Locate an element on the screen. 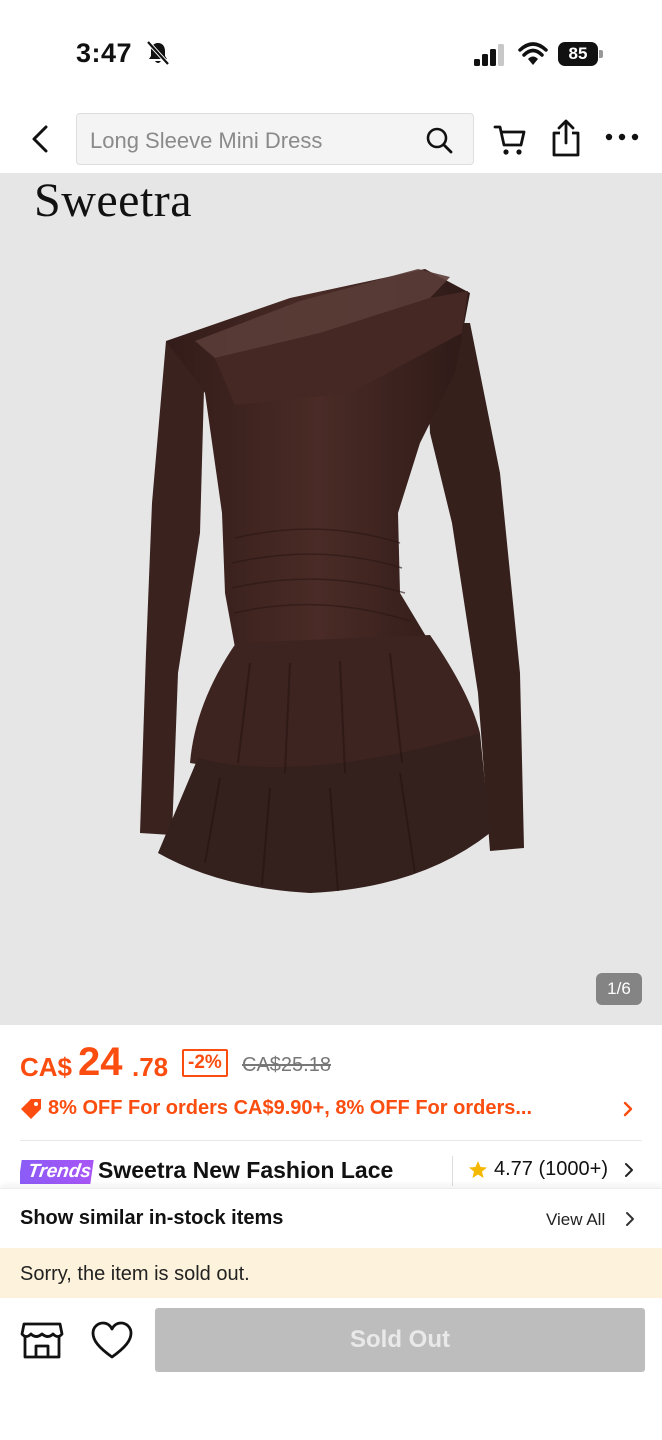 Image resolution: width=662 pixels, height=1440 pixels. cellular-signal-icon is located at coordinates (489, 55).